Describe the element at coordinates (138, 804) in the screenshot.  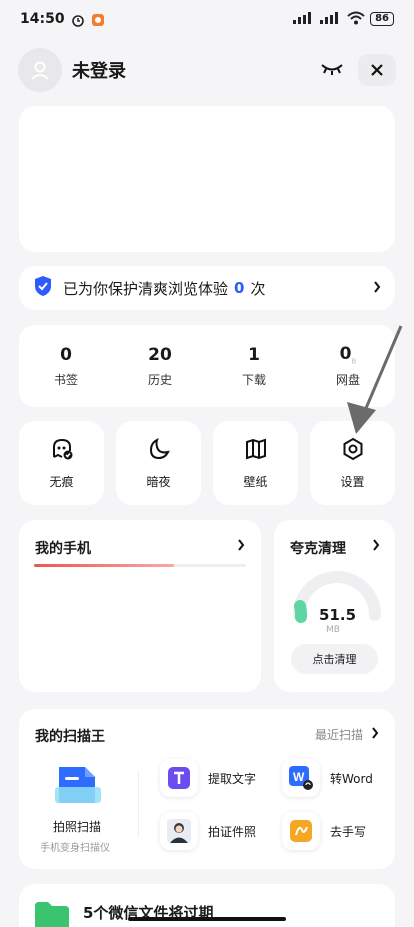
I see `divider` at that location.